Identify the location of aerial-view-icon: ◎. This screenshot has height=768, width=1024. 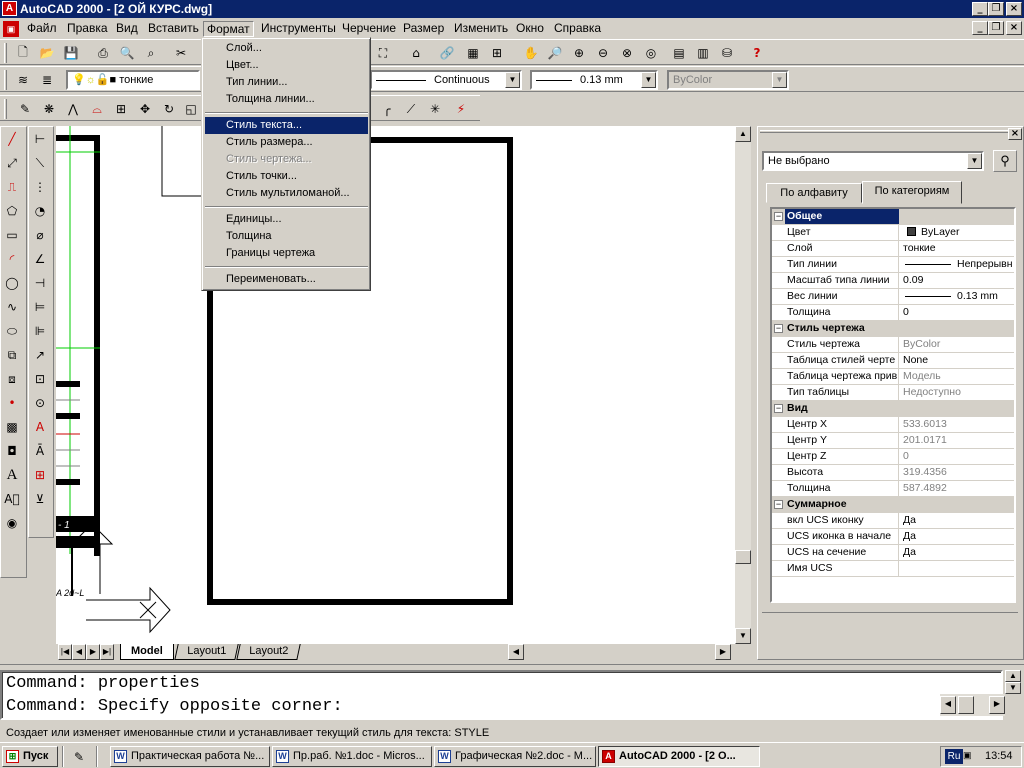
(651, 53).